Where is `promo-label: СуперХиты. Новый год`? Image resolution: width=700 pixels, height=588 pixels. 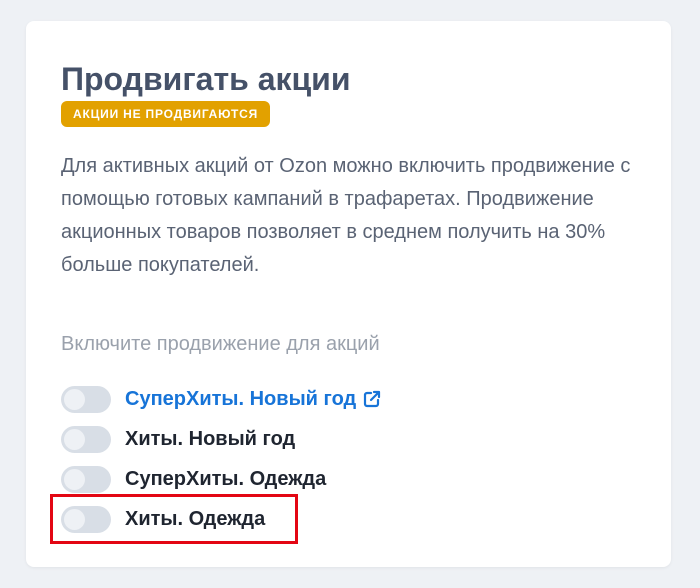
promo-label: СуперХиты. Новый год is located at coordinates (241, 399).